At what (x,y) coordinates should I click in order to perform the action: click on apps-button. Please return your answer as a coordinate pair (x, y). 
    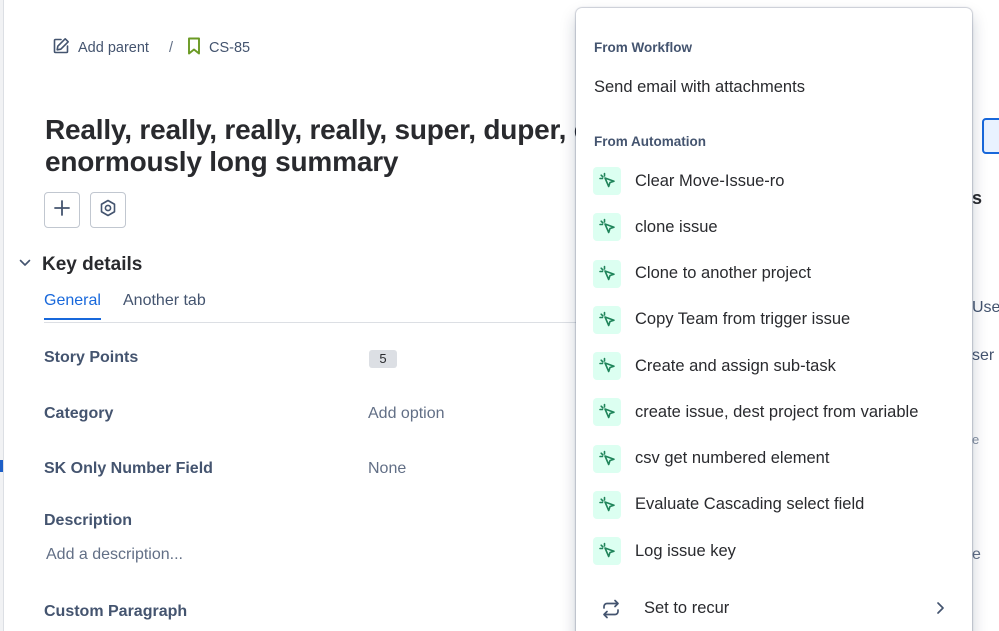
    Looking at the image, I should click on (108, 210).